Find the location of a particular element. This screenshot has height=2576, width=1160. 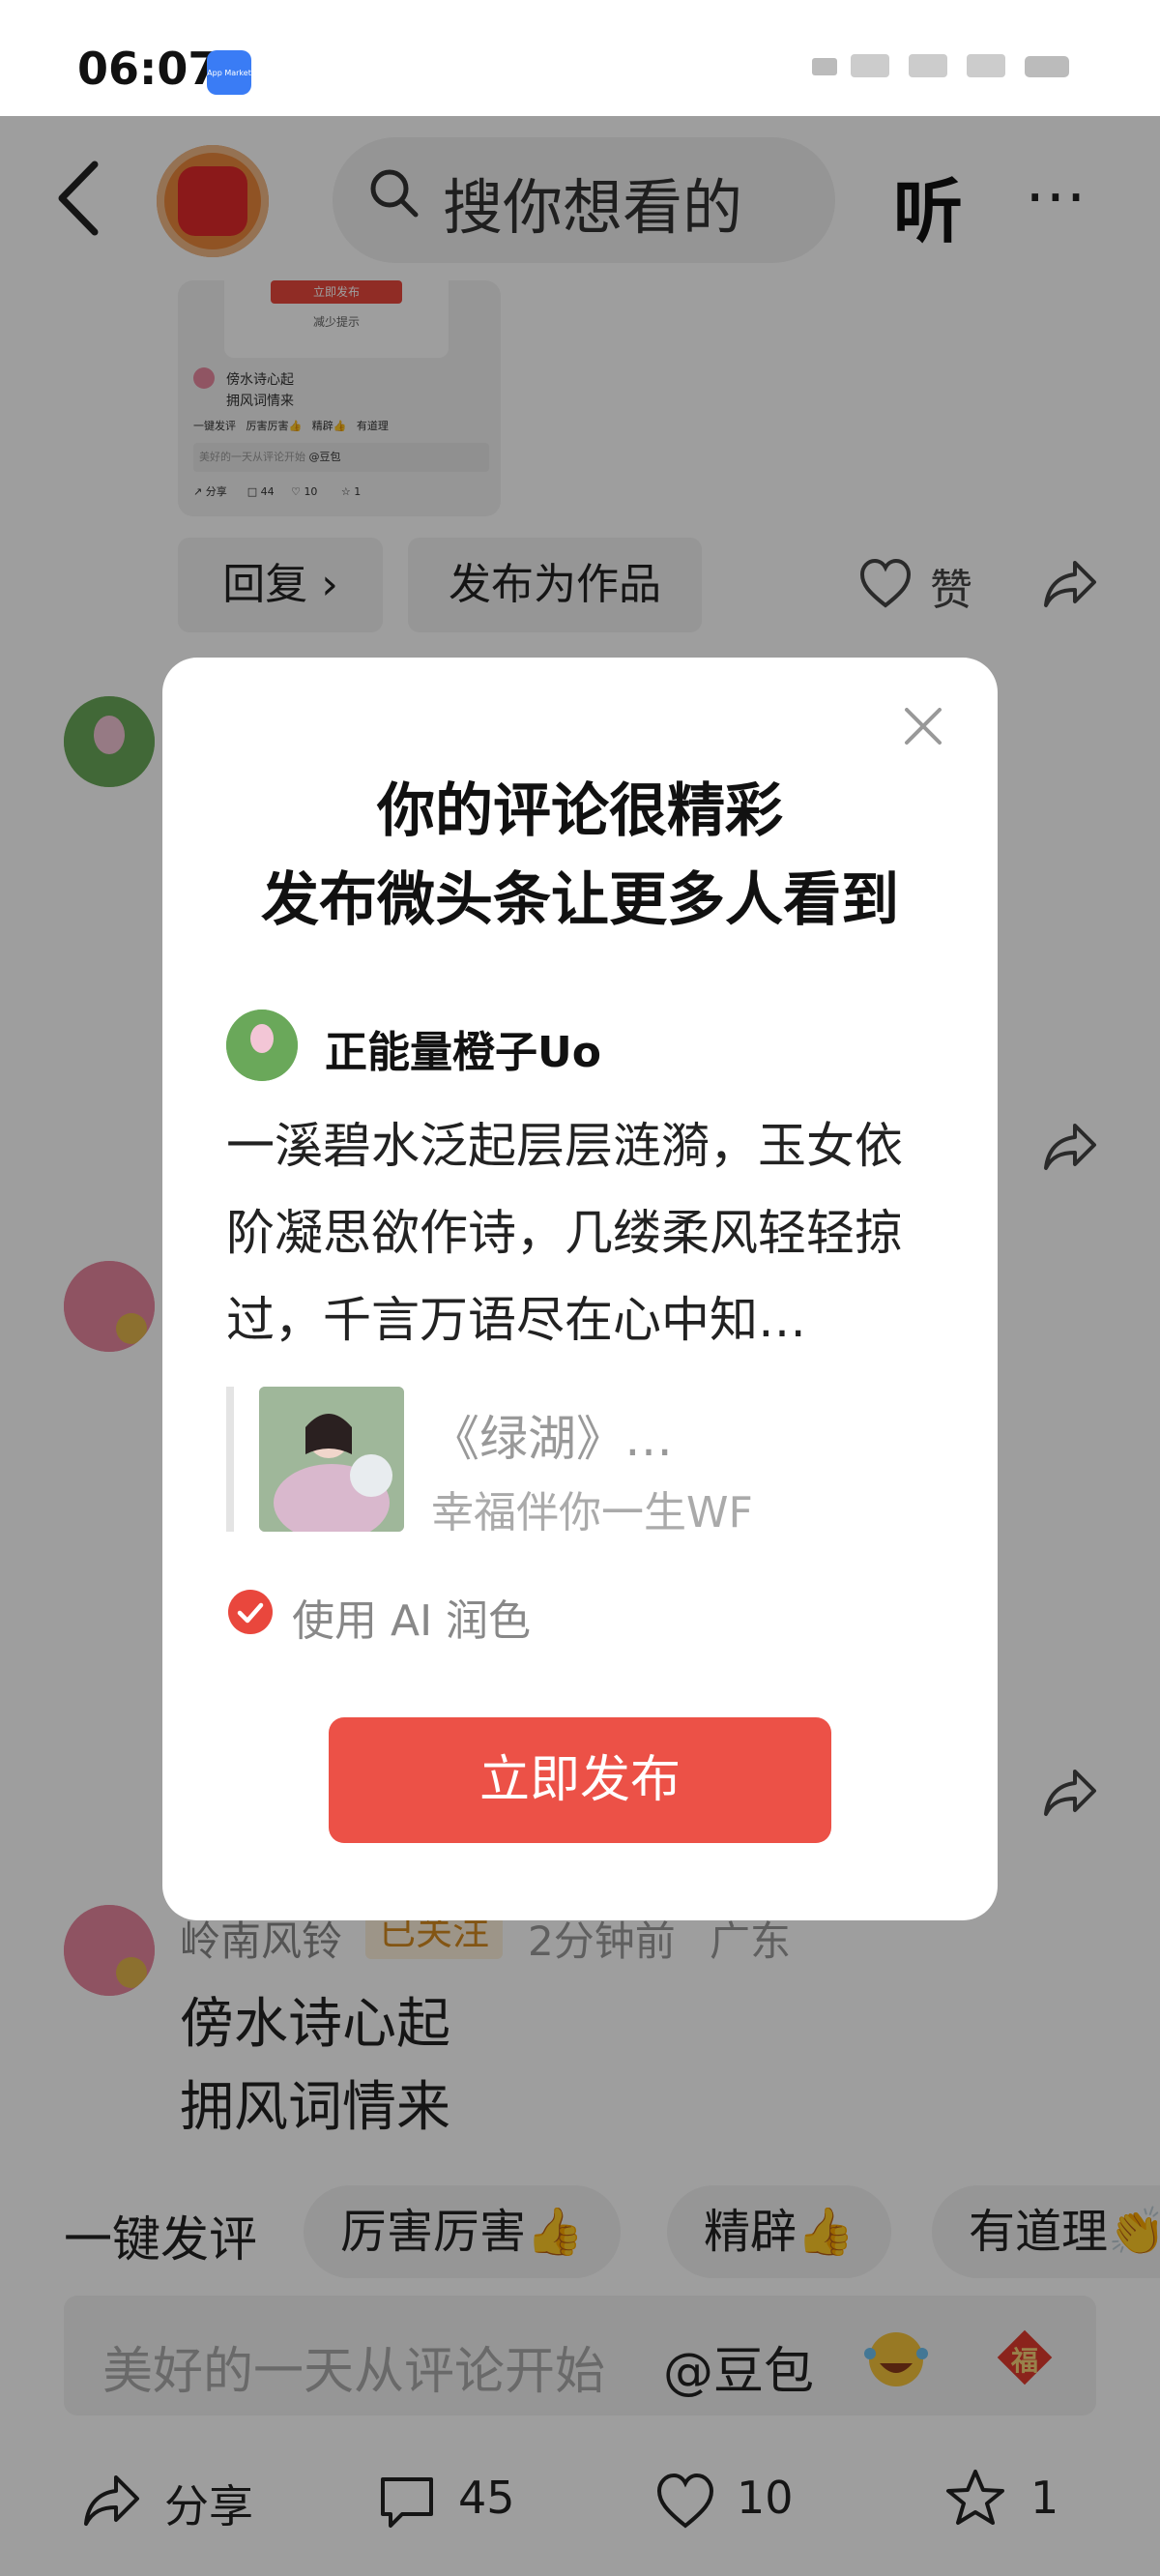

quoted-article-author: 幸福伴你一生WF is located at coordinates (592, 1512).